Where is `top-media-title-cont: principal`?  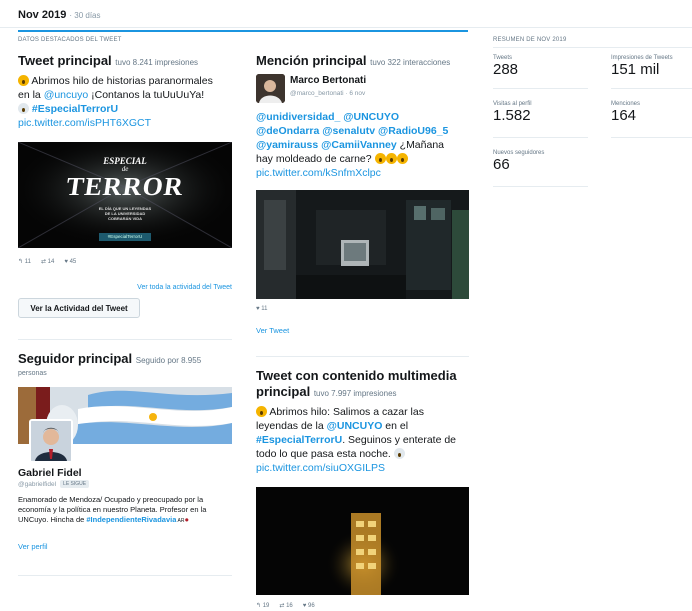
top-media-title-cont: principal is located at coordinates (283, 391).